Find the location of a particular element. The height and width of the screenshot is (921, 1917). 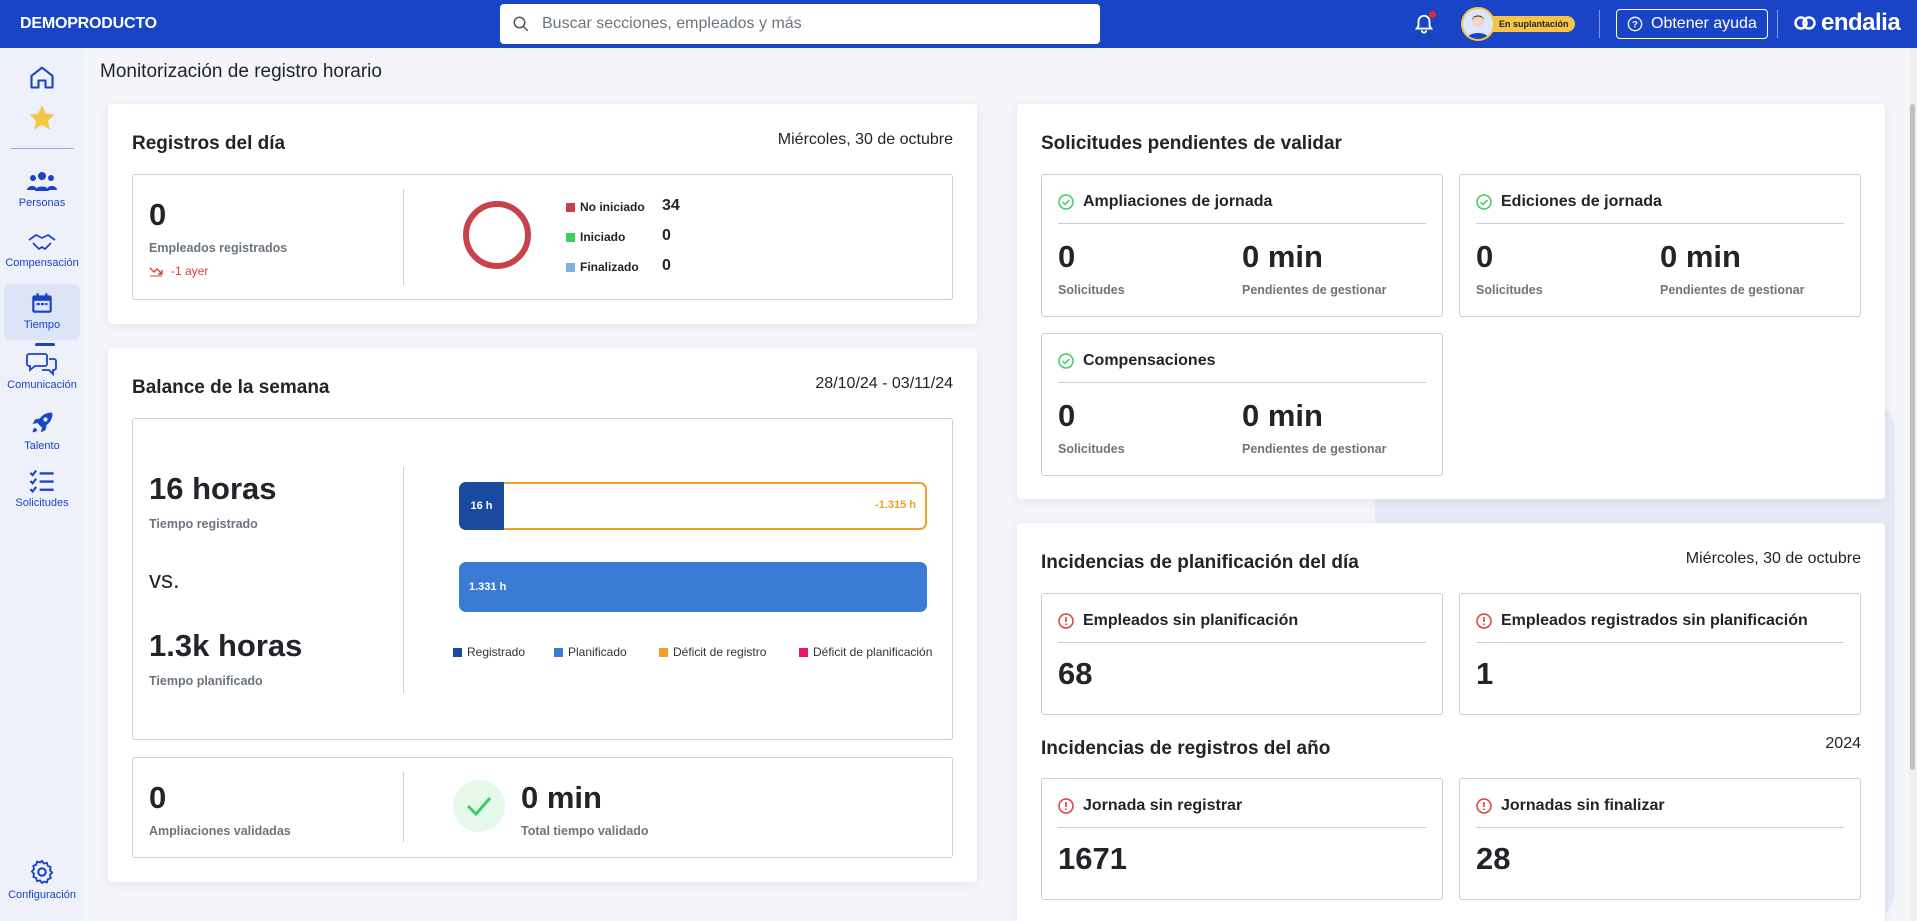

incidencias-reg-year: 2024 is located at coordinates (1843, 743).